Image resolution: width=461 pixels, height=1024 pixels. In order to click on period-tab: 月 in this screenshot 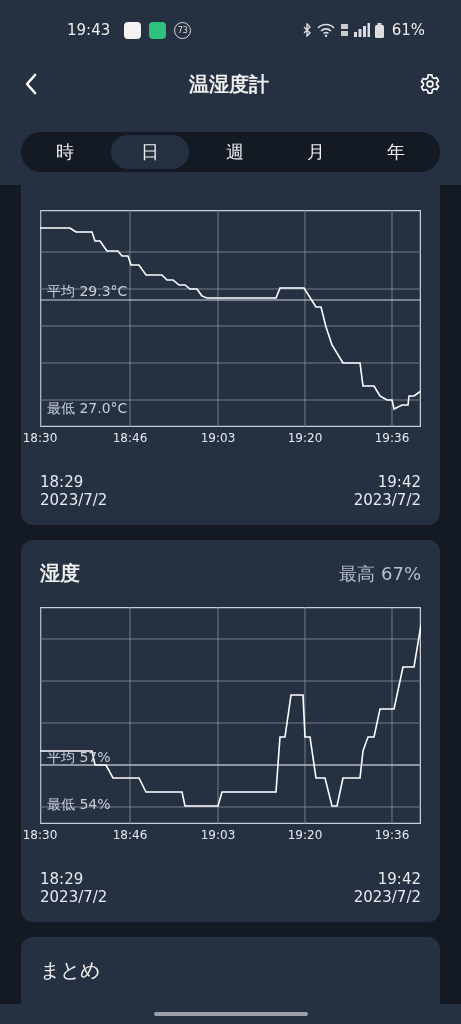, I will do `click(315, 152)`.